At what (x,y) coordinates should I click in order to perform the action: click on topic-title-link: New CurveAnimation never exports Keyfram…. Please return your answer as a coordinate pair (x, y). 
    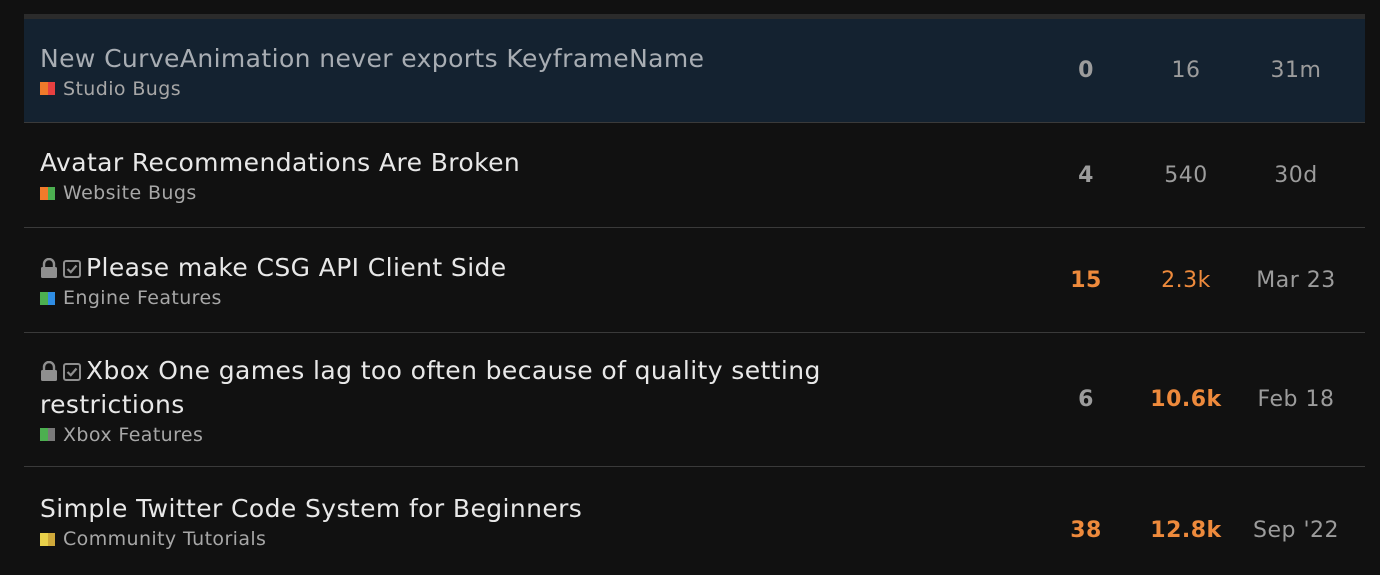
    Looking at the image, I should click on (372, 58).